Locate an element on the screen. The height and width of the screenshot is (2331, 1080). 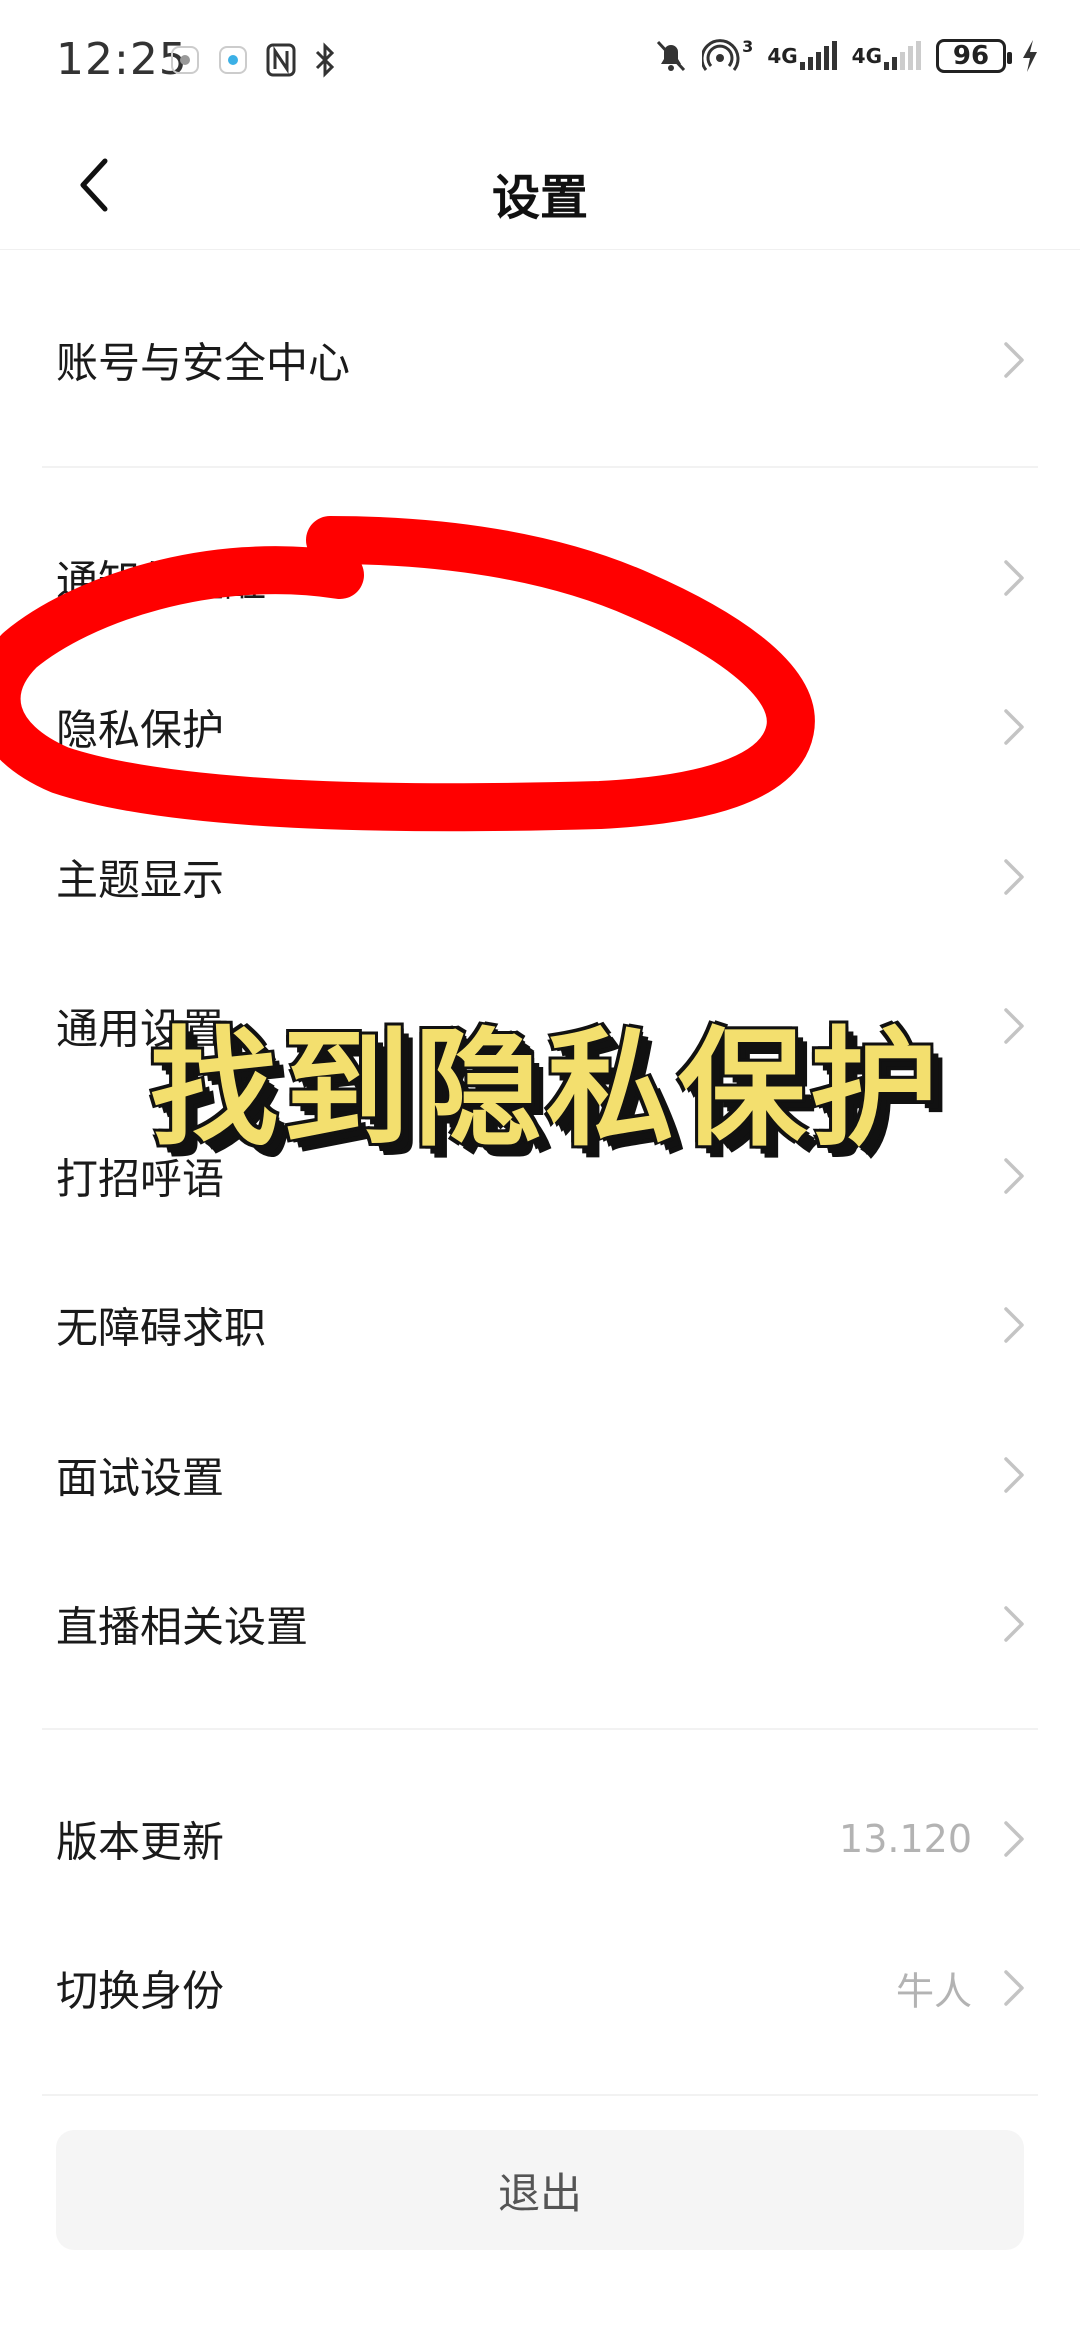
signal-4g-icon-1: 4G is located at coordinates (802, 56).